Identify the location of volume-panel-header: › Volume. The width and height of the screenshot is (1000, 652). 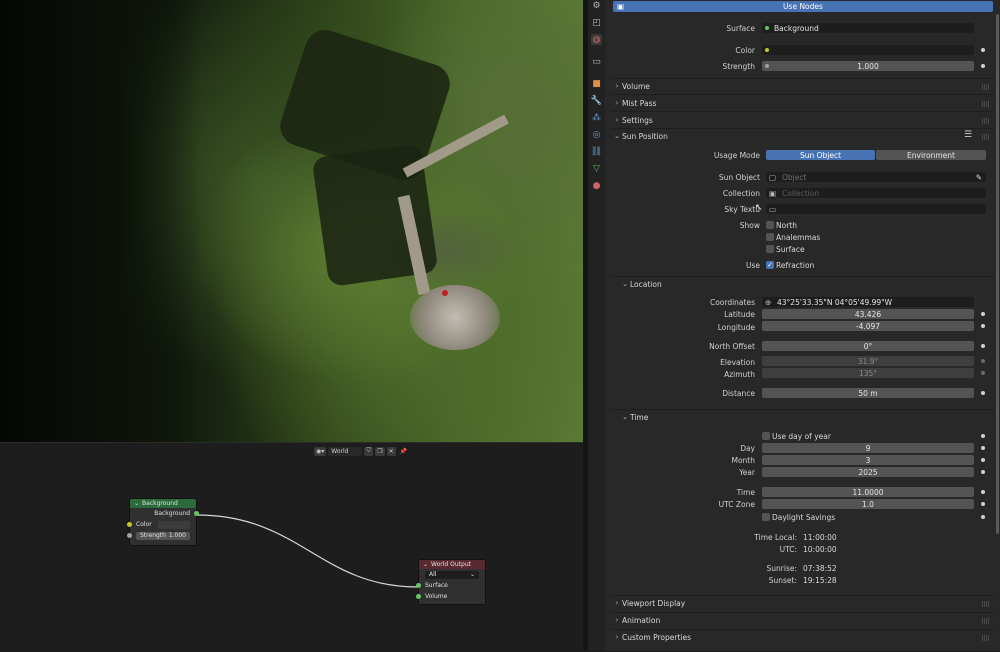
(802, 86).